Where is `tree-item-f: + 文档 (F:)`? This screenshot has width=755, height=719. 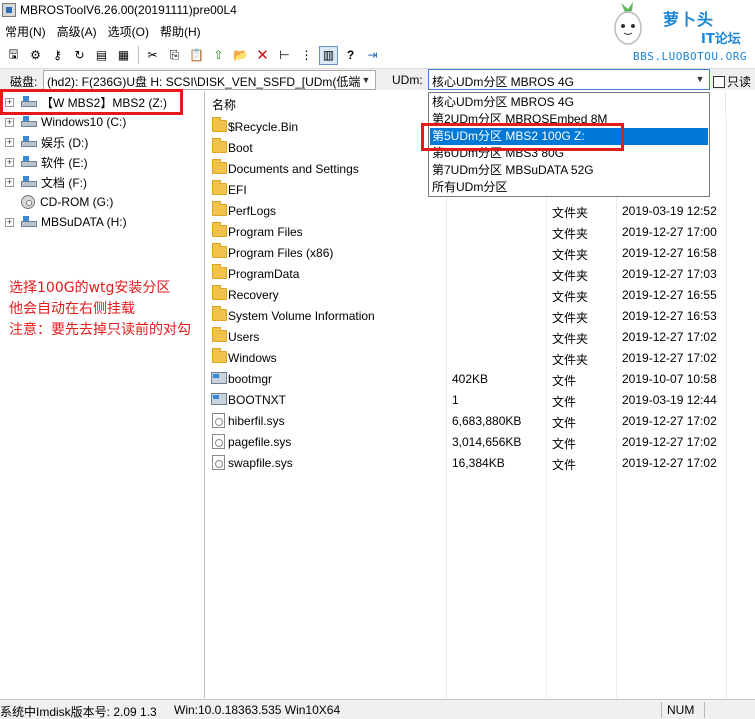
tree-item-f: + 文档 (F:) is located at coordinates (43, 182).